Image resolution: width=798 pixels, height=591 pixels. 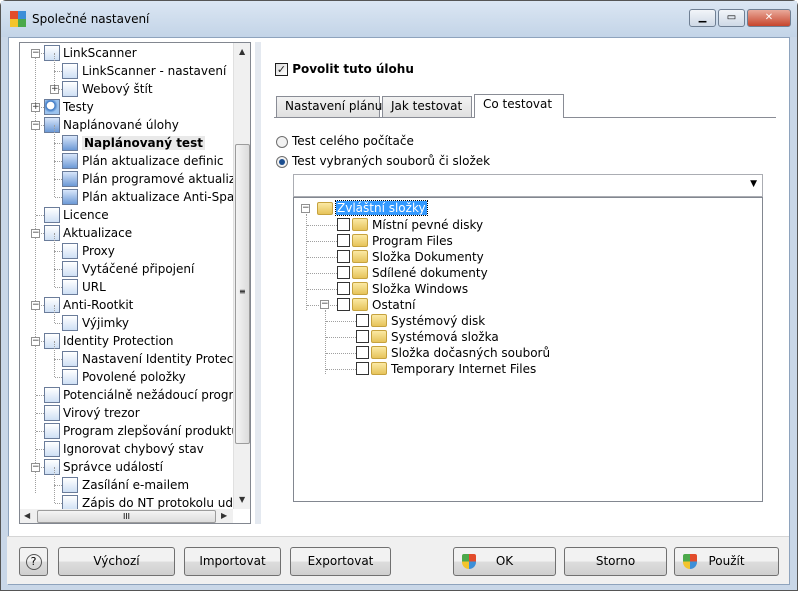 I want to click on maximize-button: ▭, so click(x=731, y=18).